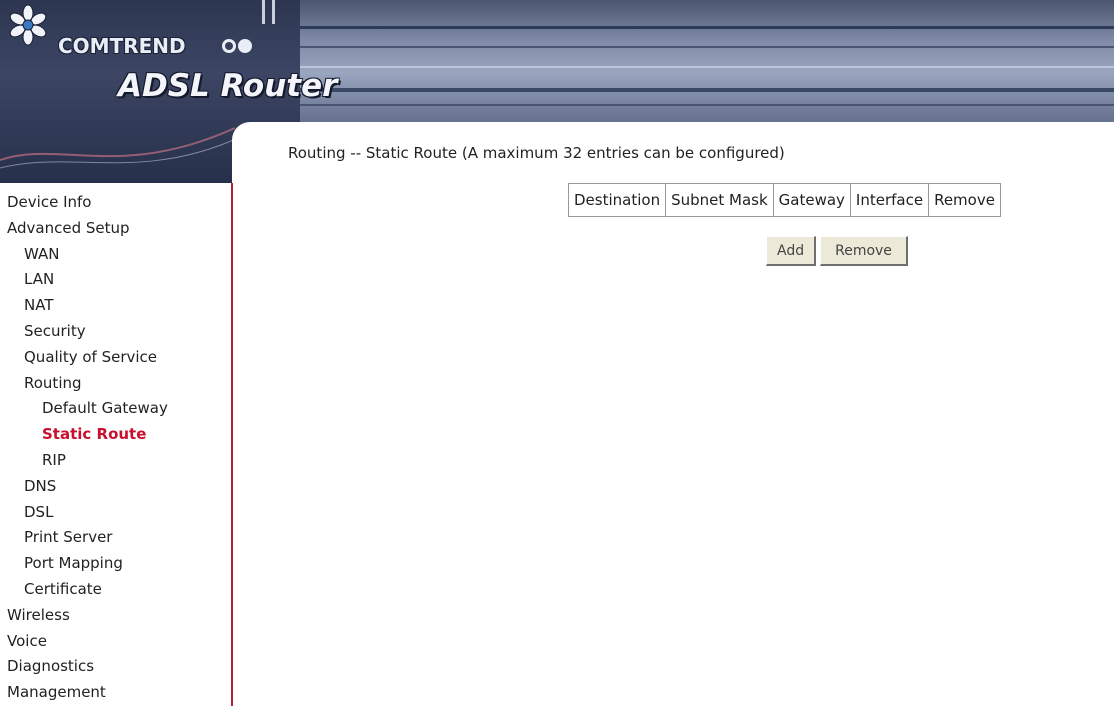  Describe the element at coordinates (889, 200) in the screenshot. I see `column-header-interface: Interface` at that location.